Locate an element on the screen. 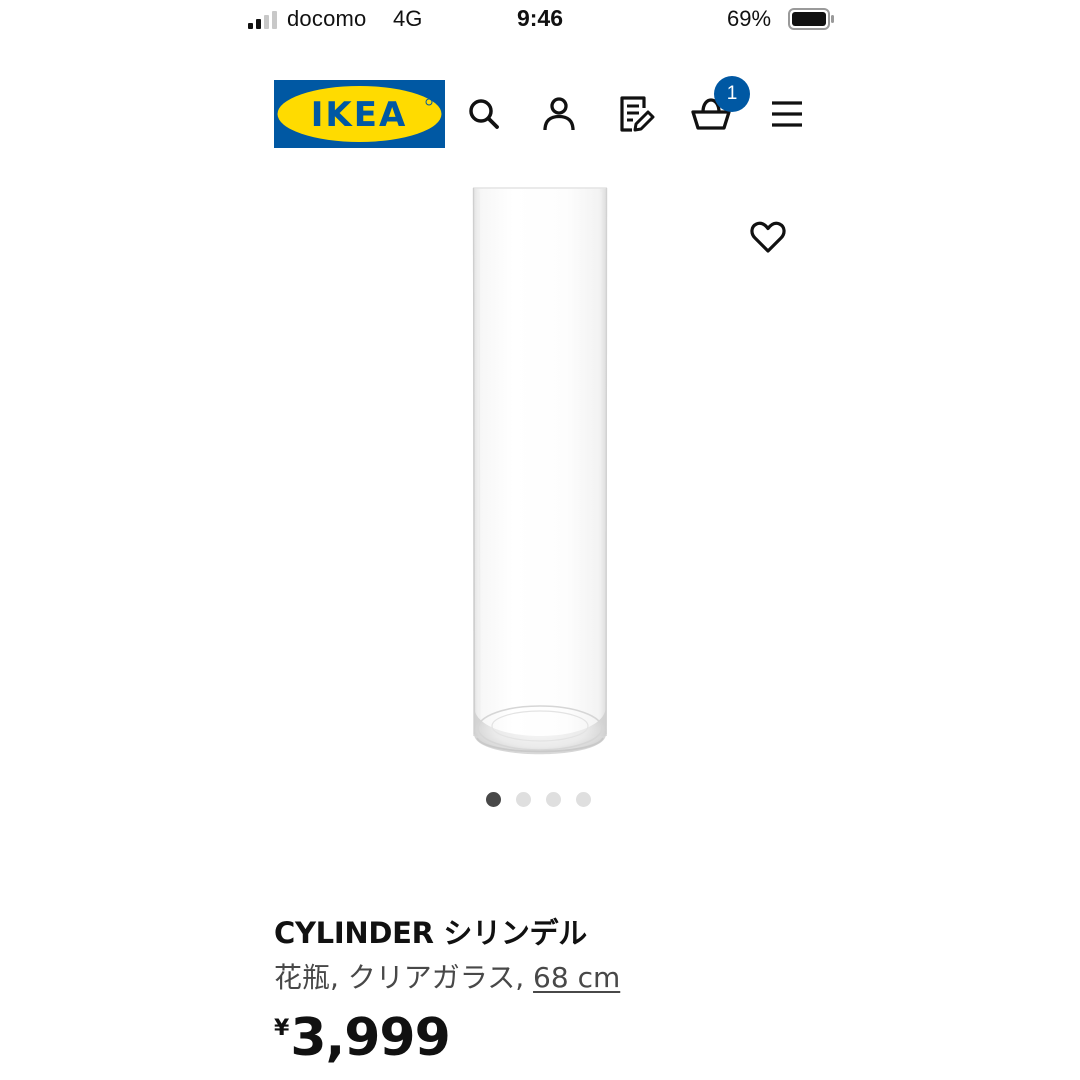 This screenshot has width=1080, height=1080. shopping-list-icon is located at coordinates (637, 114).